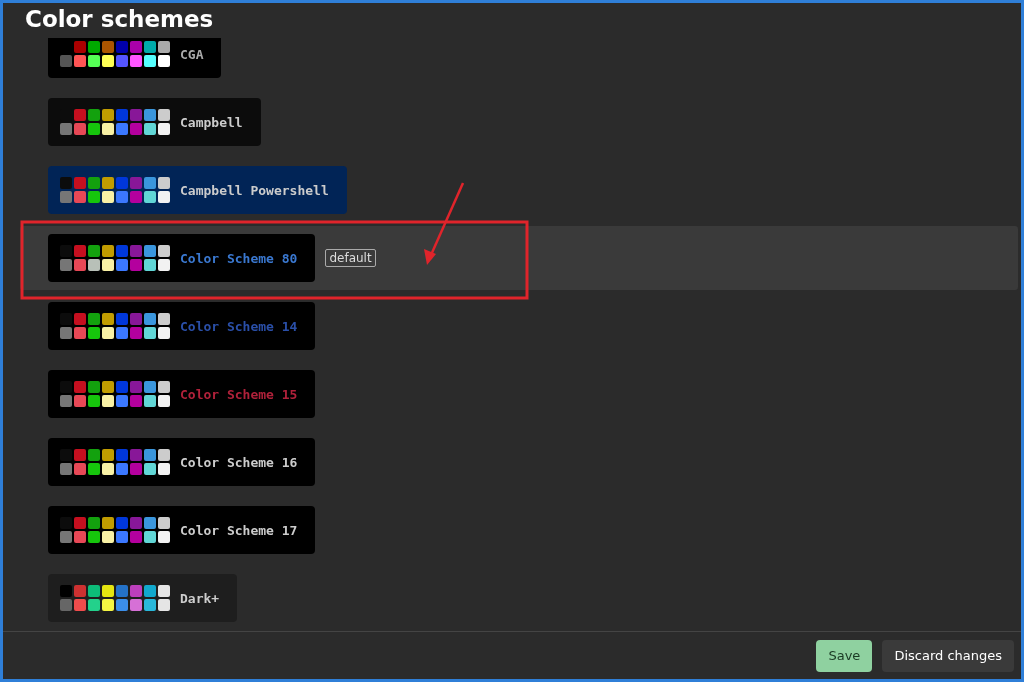 This screenshot has height=682, width=1024. What do you see at coordinates (254, 190) in the screenshot?
I see `scheme-name: Campbell Powershell` at bounding box center [254, 190].